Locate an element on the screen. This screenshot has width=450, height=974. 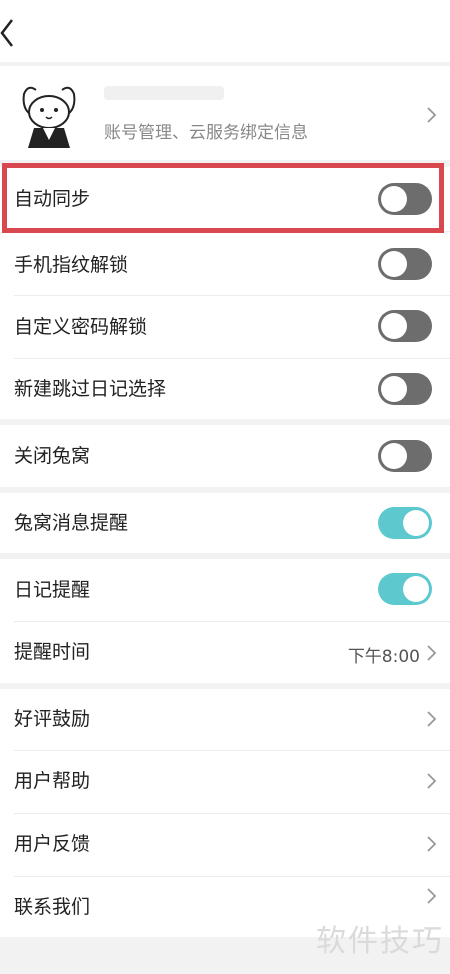
settings-group-diary-reminder: 日记提醒 提醒时间 下午8:00 is located at coordinates (225, 621).